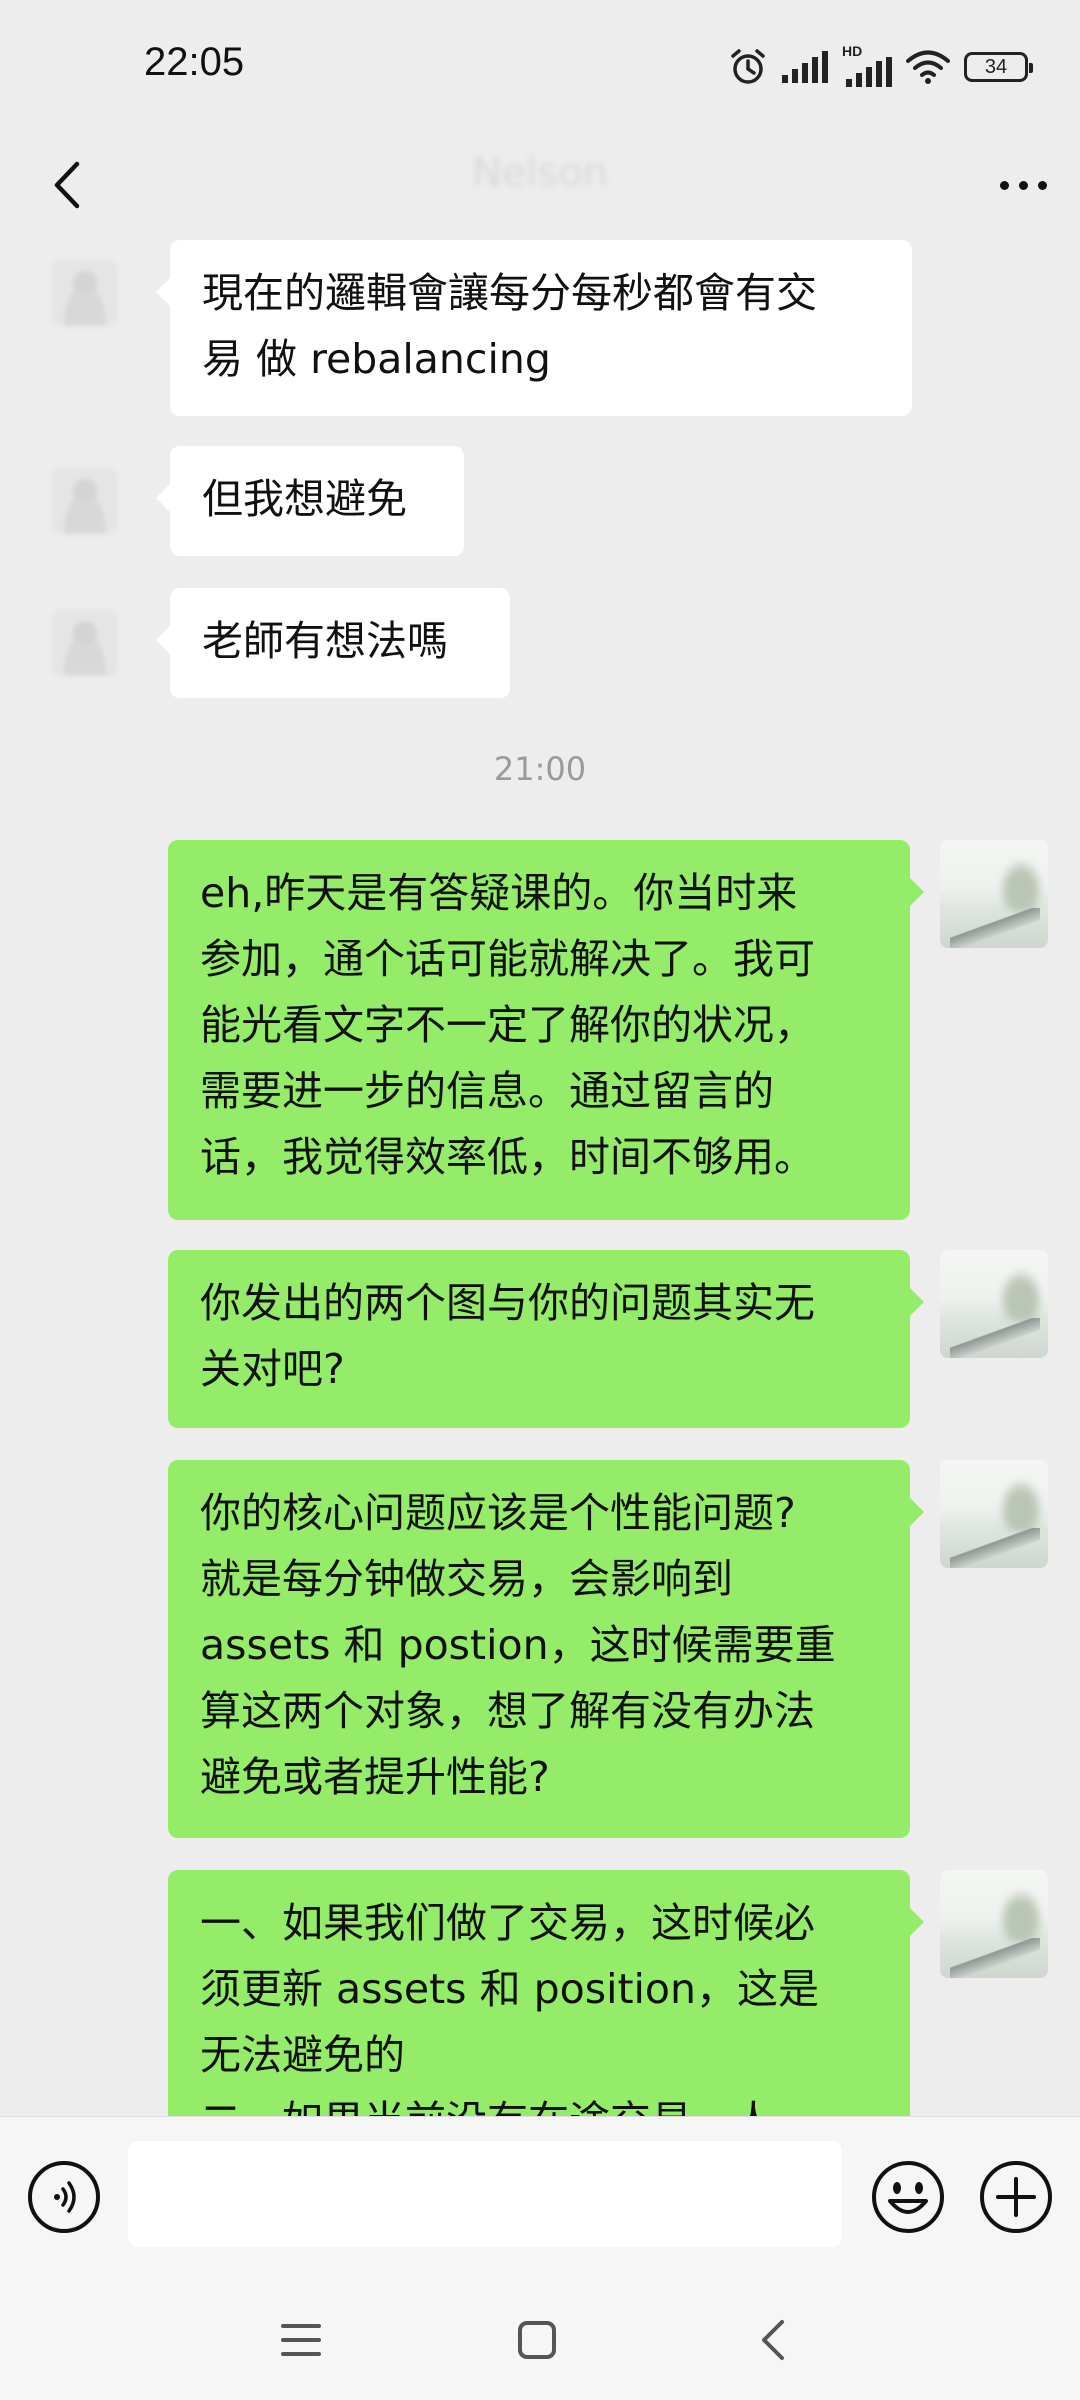 The width and height of the screenshot is (1080, 2400). What do you see at coordinates (908, 2197) in the screenshot?
I see `emoji-icon` at bounding box center [908, 2197].